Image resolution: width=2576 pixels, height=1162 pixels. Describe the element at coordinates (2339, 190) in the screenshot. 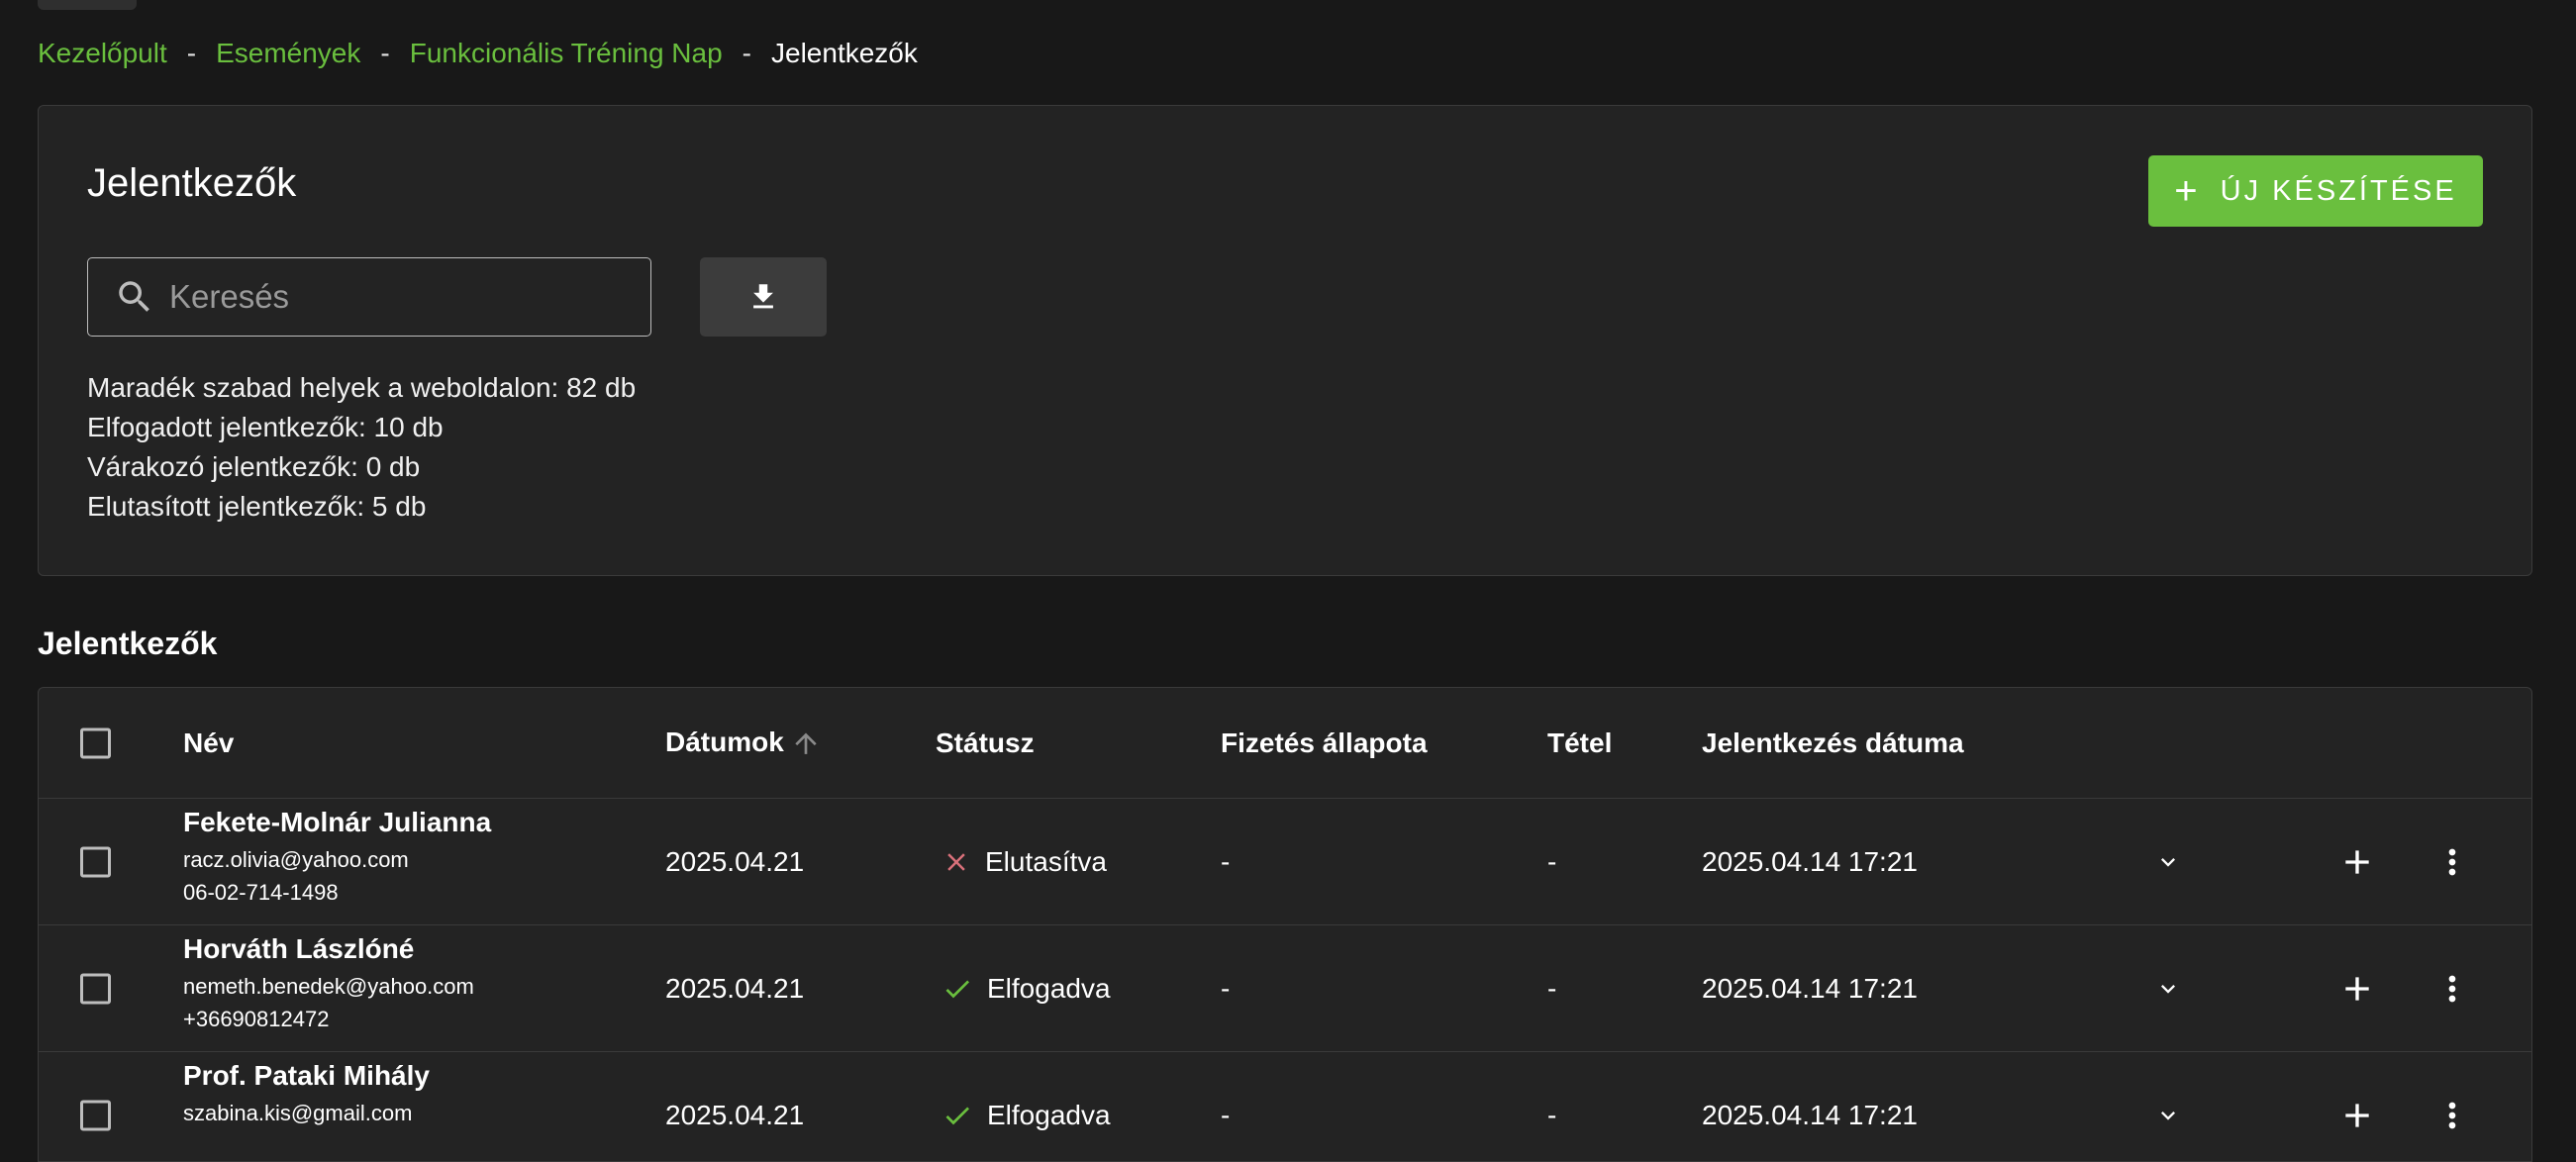

I see `new-button-label: ÚJ KÉSZÍTÉSE` at that location.